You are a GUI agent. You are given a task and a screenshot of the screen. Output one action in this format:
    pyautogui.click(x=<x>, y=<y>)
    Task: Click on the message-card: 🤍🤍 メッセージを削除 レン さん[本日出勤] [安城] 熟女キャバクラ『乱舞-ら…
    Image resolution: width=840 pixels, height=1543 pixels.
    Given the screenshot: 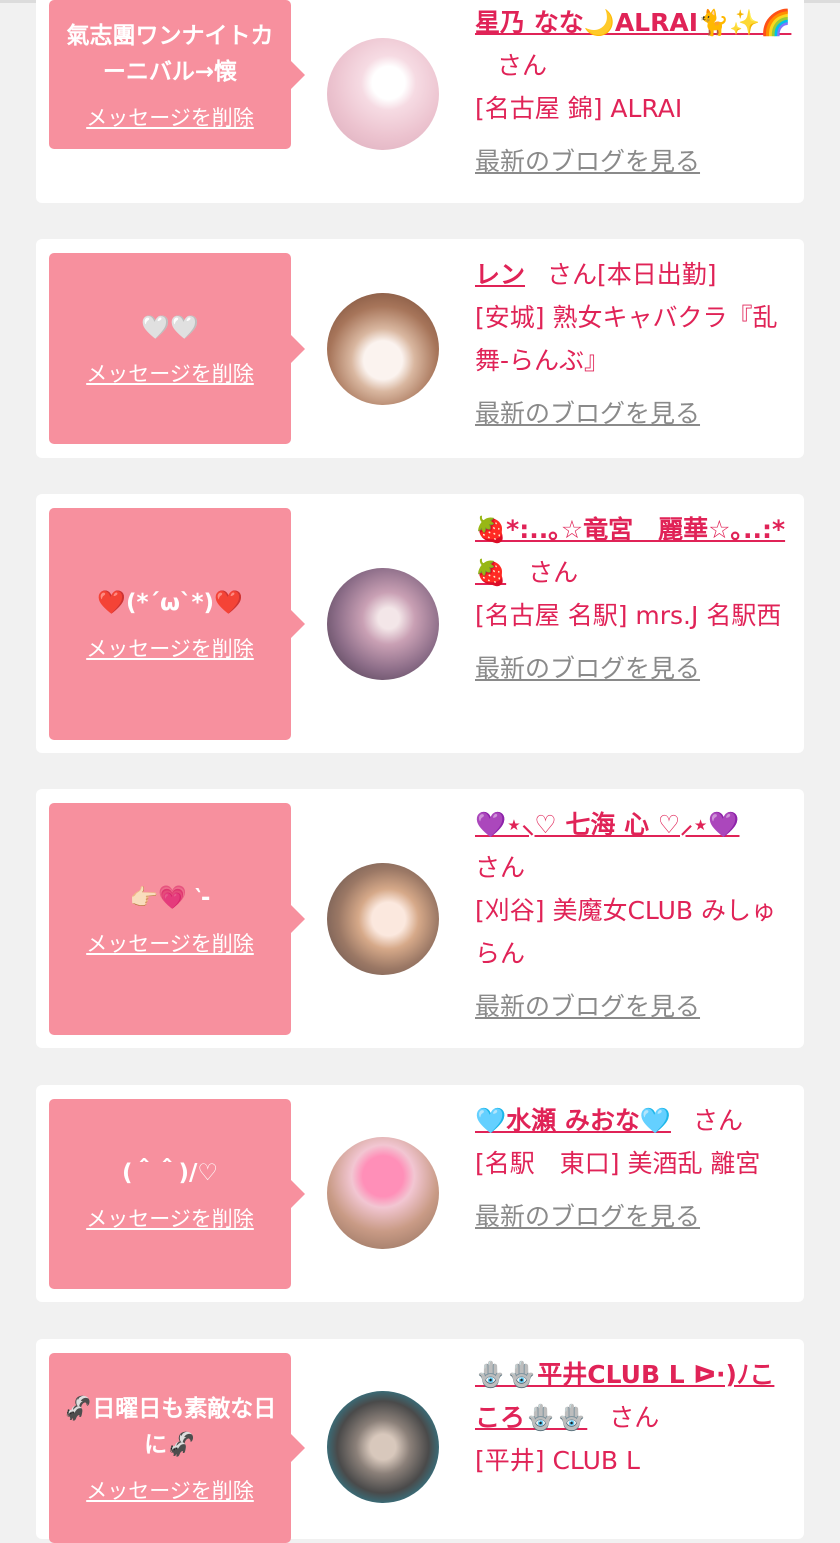 What is the action you would take?
    pyautogui.click(x=420, y=348)
    